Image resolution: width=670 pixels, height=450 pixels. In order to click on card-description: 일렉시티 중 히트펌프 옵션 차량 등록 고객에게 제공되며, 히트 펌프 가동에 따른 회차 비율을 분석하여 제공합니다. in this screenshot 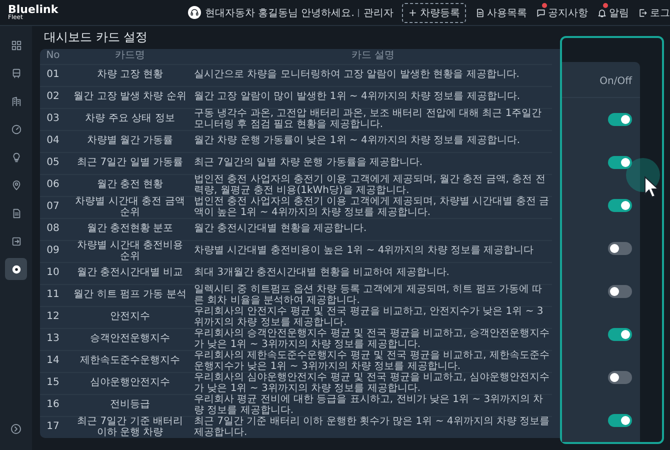, I will do `click(369, 295)`.